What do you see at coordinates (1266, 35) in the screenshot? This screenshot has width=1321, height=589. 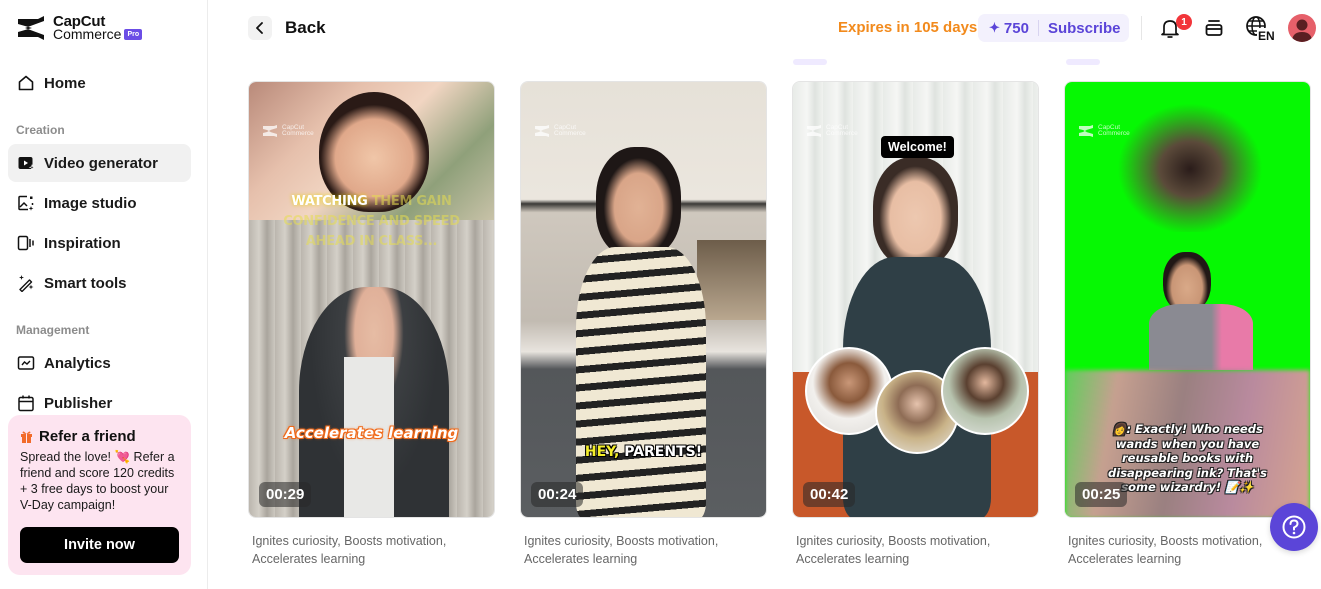 I see `language-code: EN` at bounding box center [1266, 35].